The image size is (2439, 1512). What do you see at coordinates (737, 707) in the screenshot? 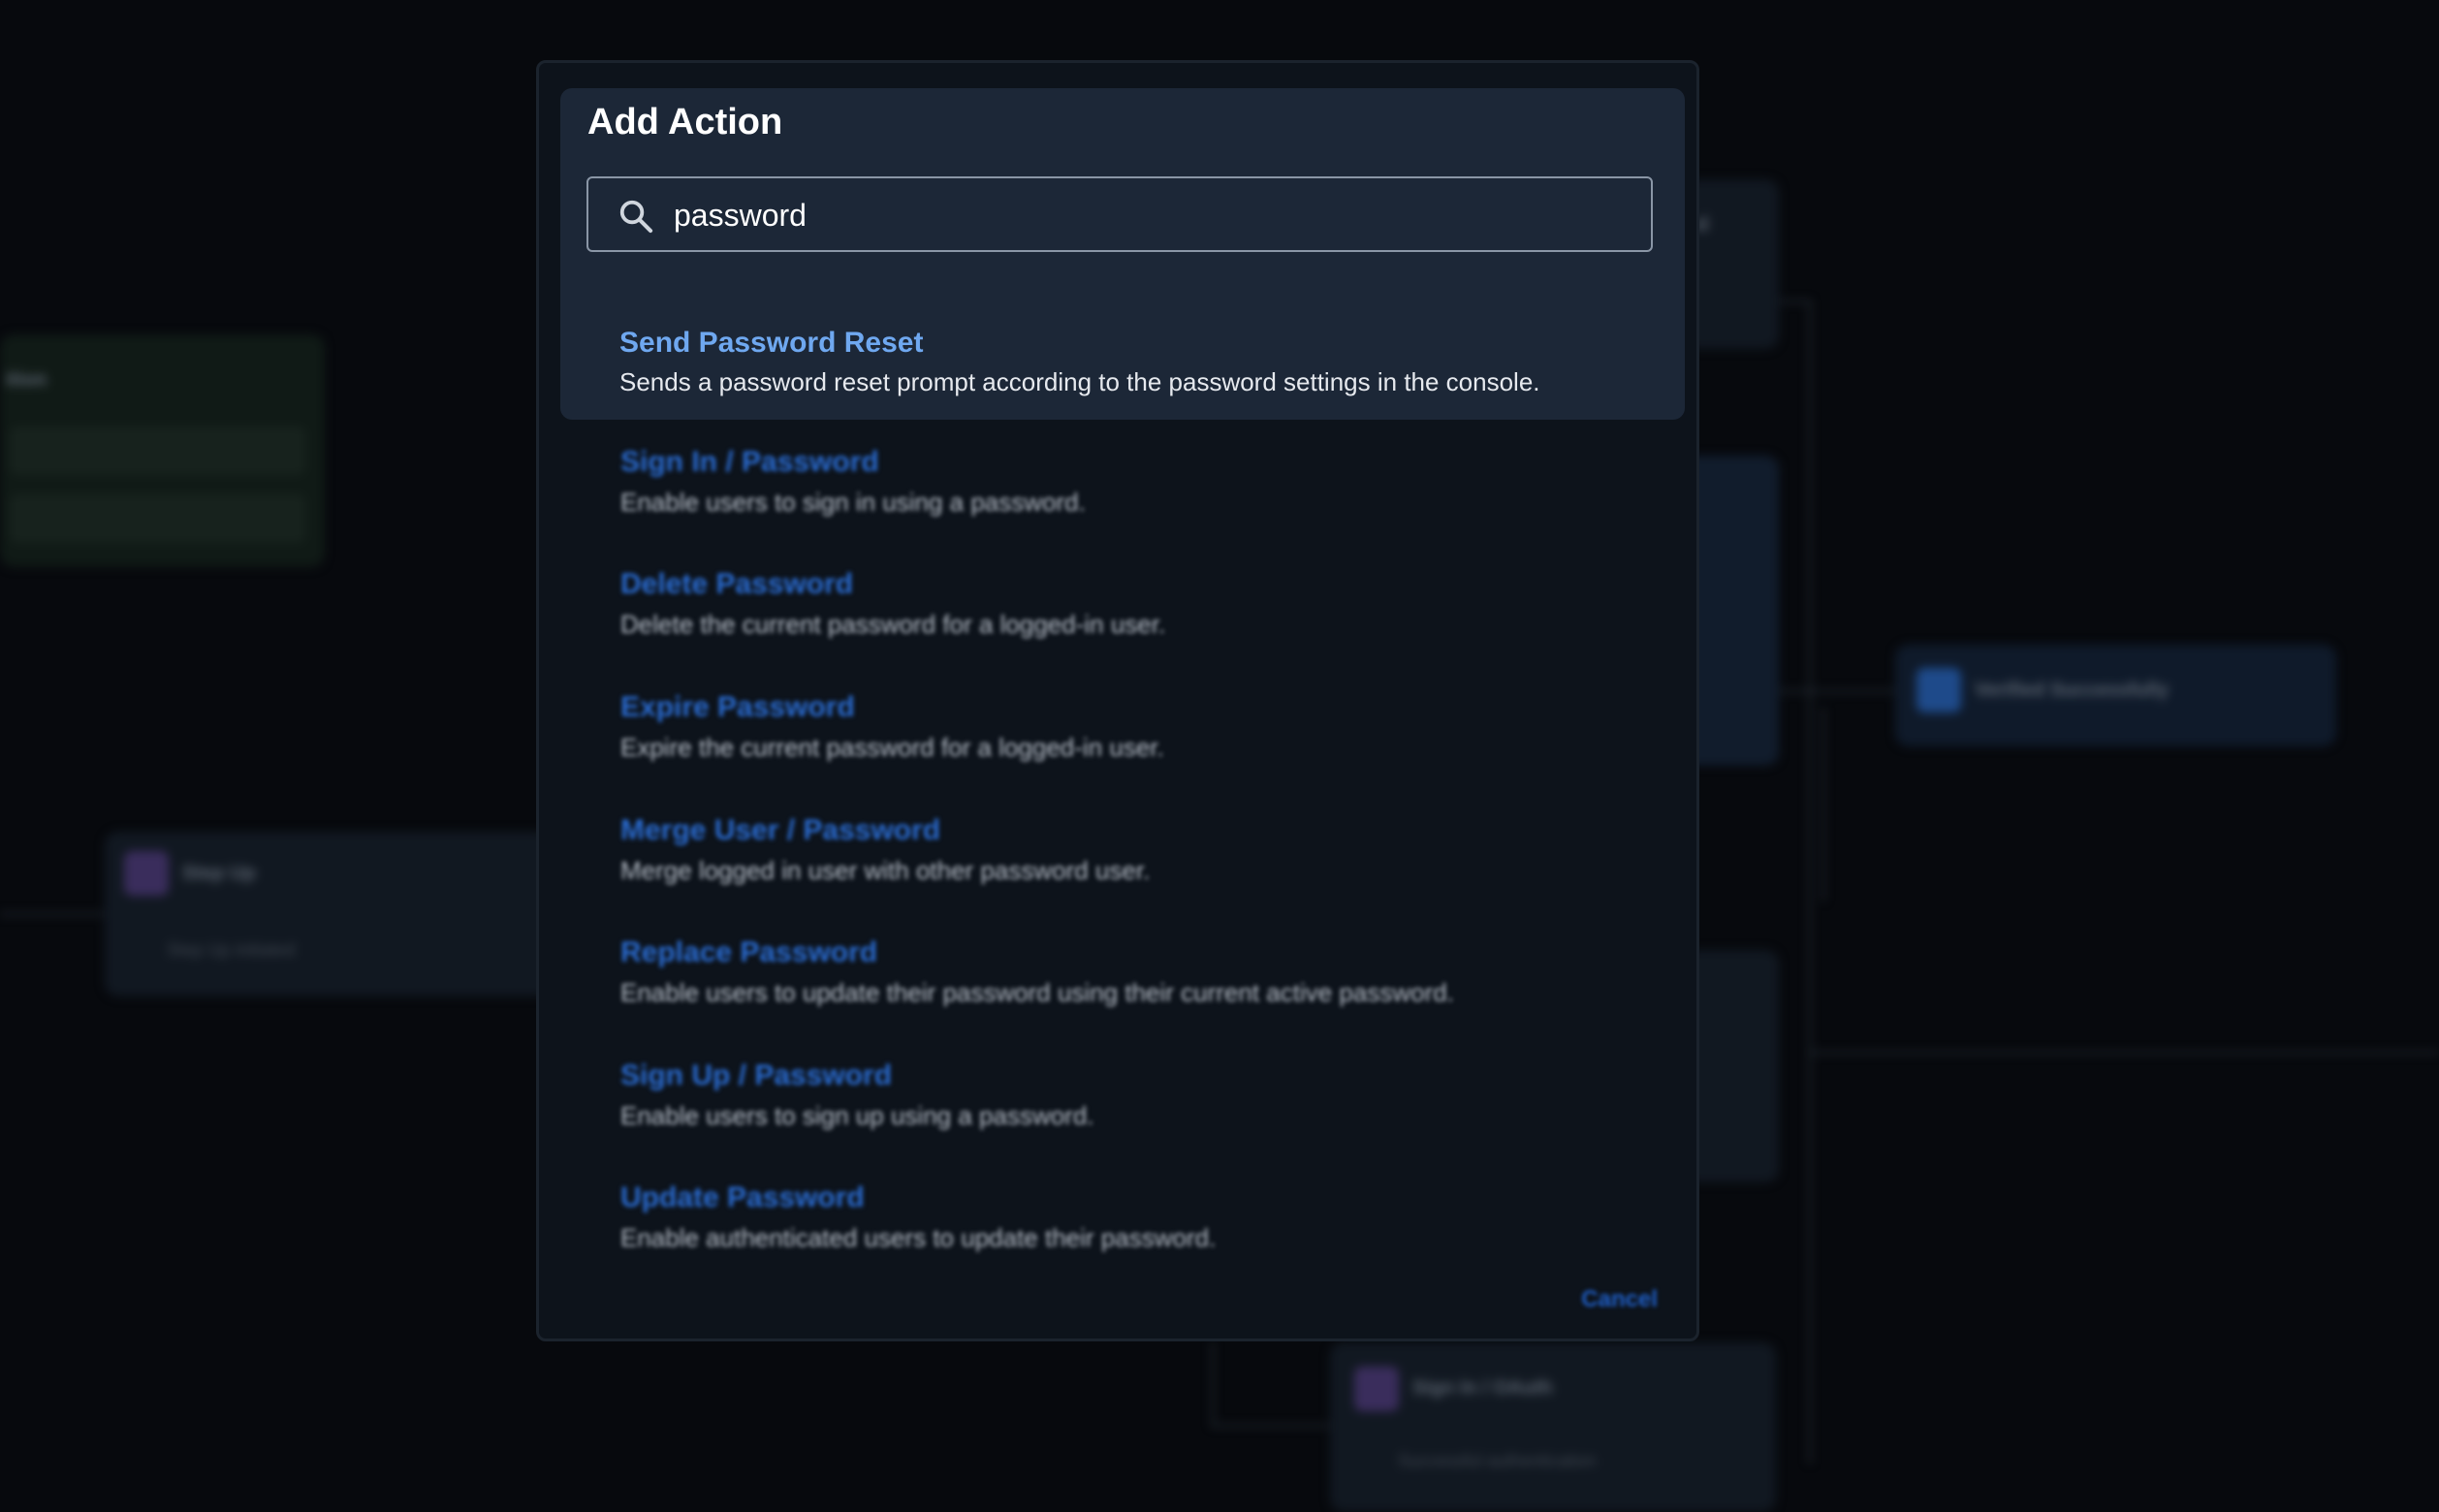
I see `action-item-title: Expire Password` at bounding box center [737, 707].